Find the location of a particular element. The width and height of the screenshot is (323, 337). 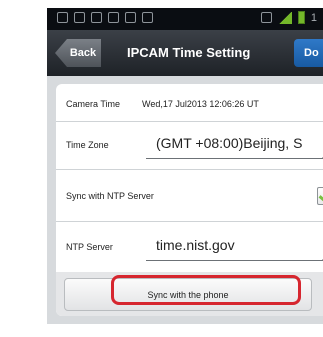

ntp-sync-label: Sync with NTP Server is located at coordinates (110, 196).